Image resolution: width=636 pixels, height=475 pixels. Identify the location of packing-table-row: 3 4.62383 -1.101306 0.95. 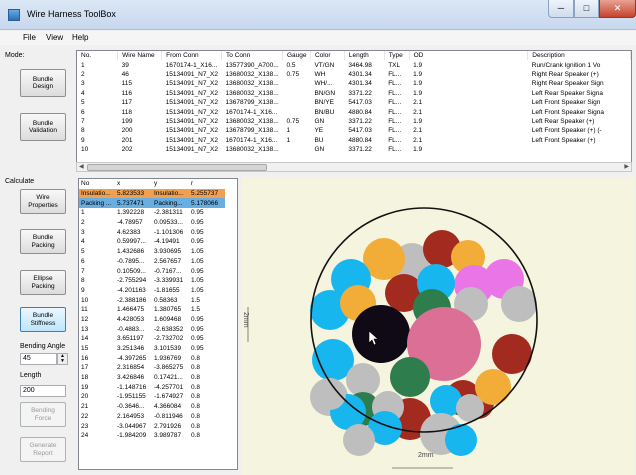
(152, 232).